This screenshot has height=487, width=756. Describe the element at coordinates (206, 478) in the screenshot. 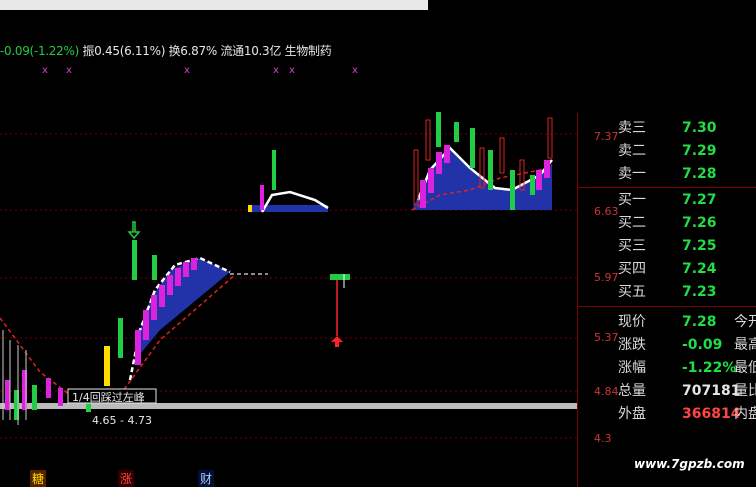

I see `signal-flag: 财` at that location.